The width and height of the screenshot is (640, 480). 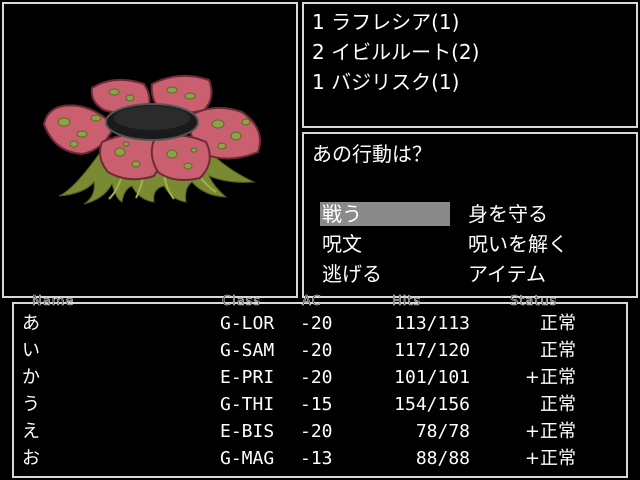 What do you see at coordinates (31, 404) in the screenshot?
I see `member-name: う` at bounding box center [31, 404].